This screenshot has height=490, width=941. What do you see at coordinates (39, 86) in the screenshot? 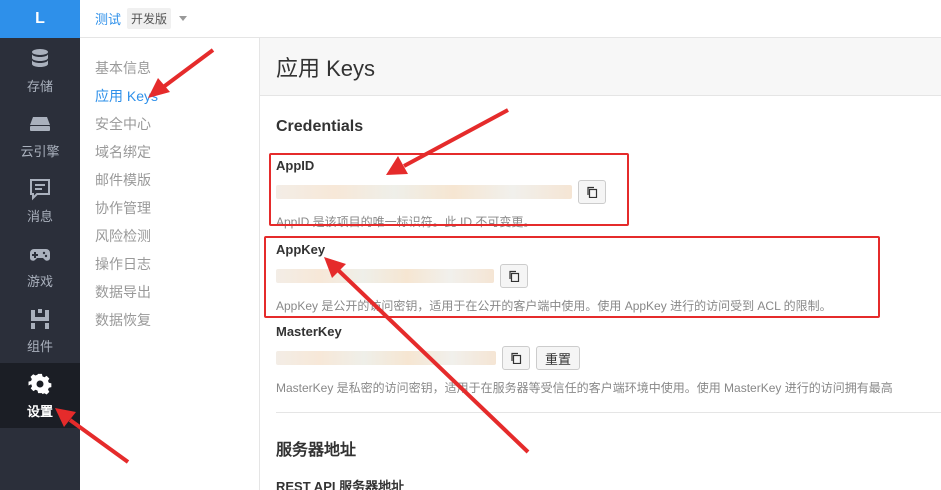
I see `sidebar-label: 存储` at bounding box center [39, 86].